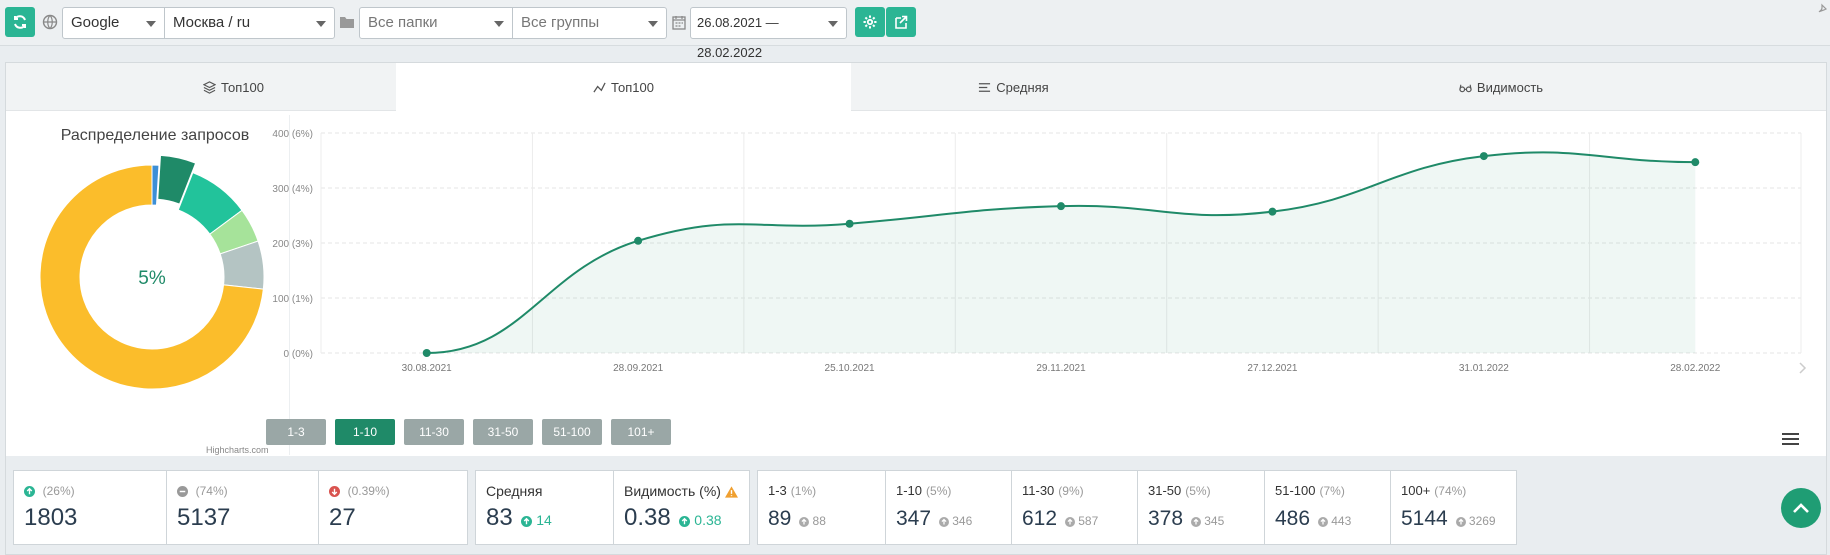  Describe the element at coordinates (292, 134) in the screenshot. I see `y-tick-label: 400 (6%)` at that location.